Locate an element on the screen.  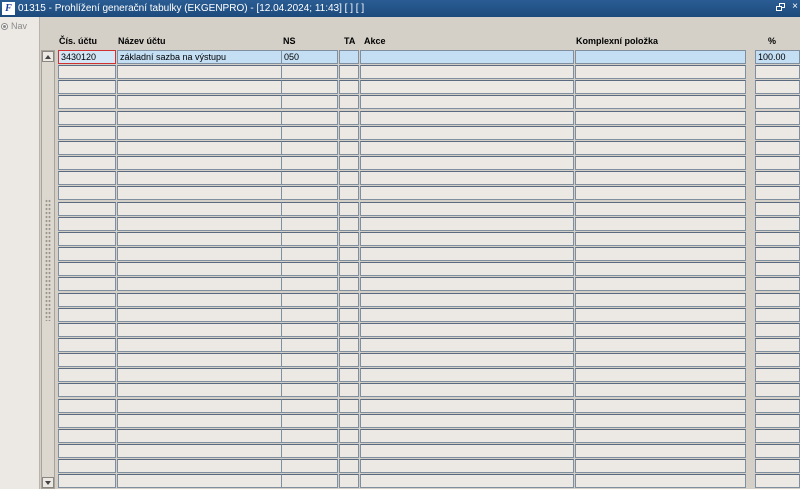
cell-ns: 050 is located at coordinates (309, 57).